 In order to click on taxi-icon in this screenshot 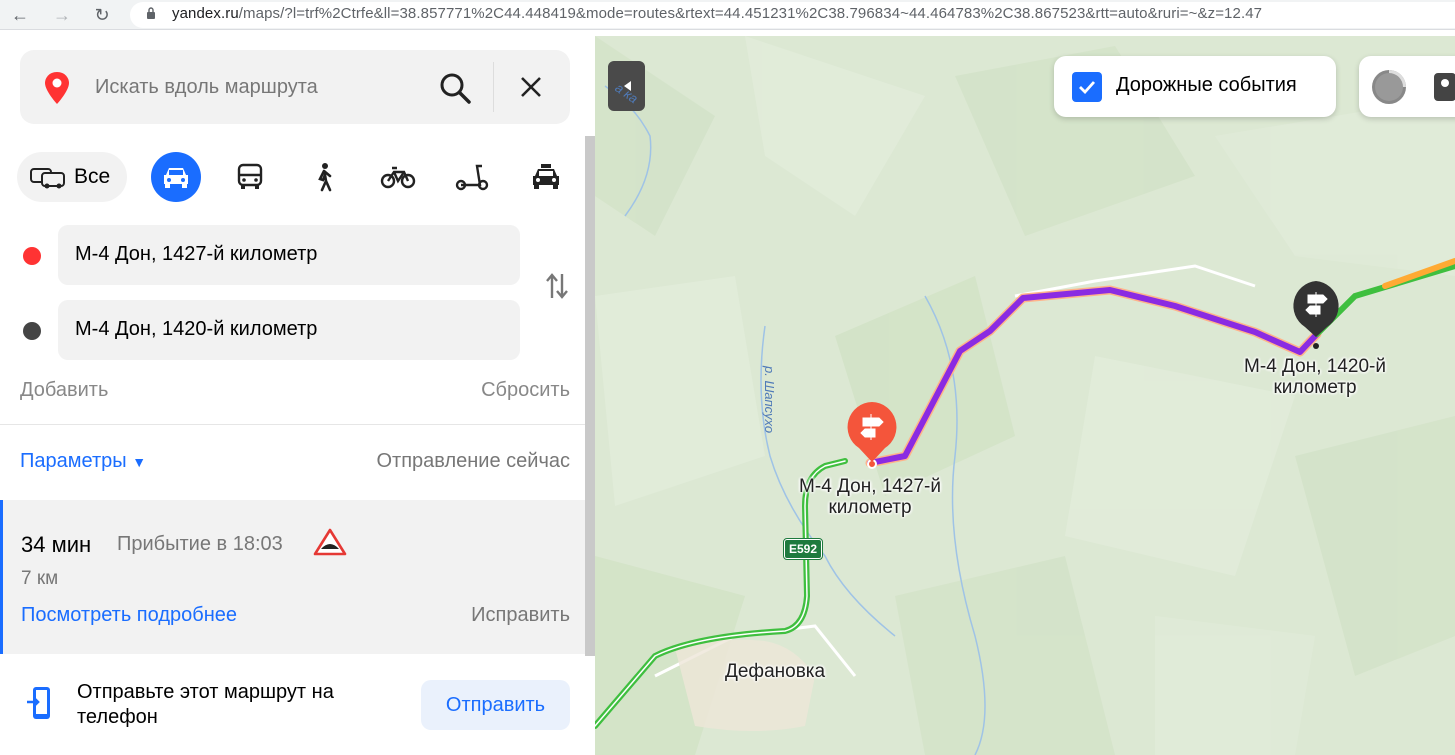, I will do `click(546, 176)`.